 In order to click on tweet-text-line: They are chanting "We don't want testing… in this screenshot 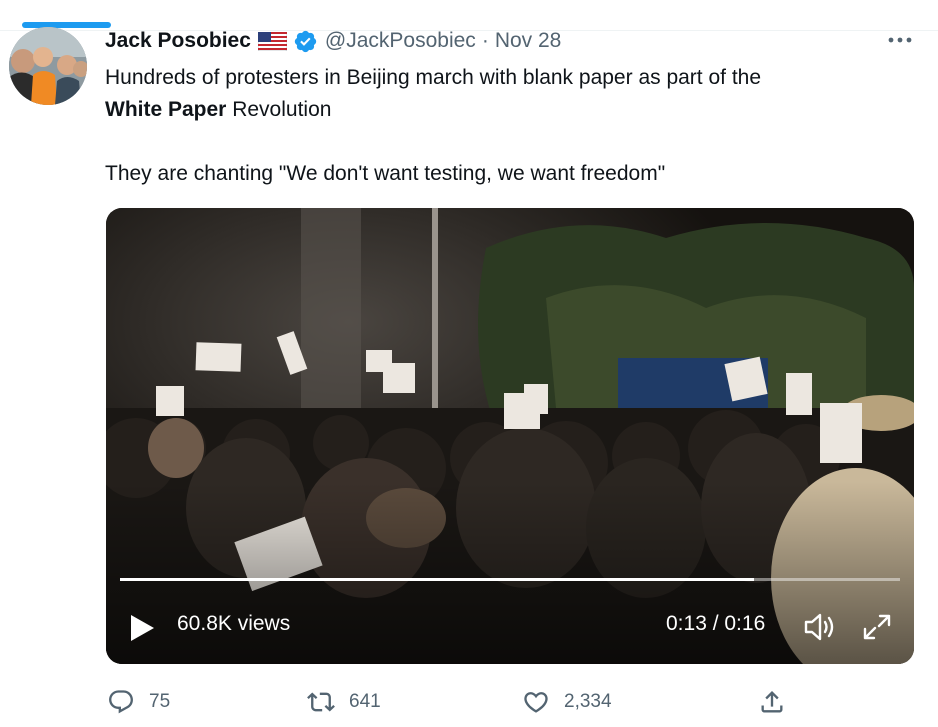, I will do `click(385, 173)`.